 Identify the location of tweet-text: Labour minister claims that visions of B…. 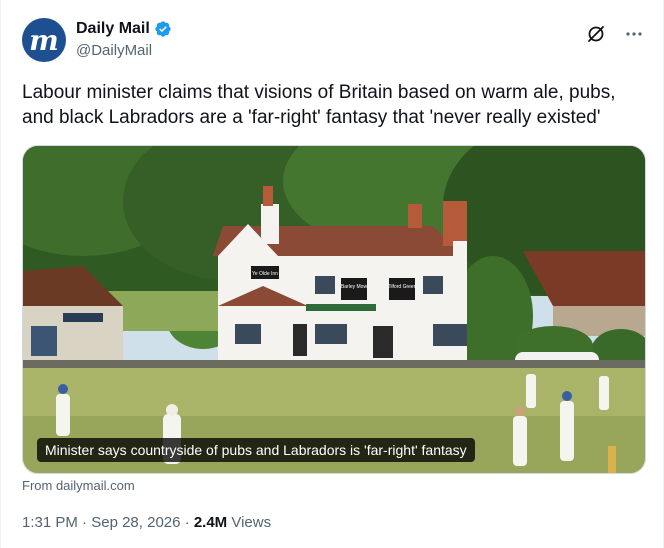
(319, 105).